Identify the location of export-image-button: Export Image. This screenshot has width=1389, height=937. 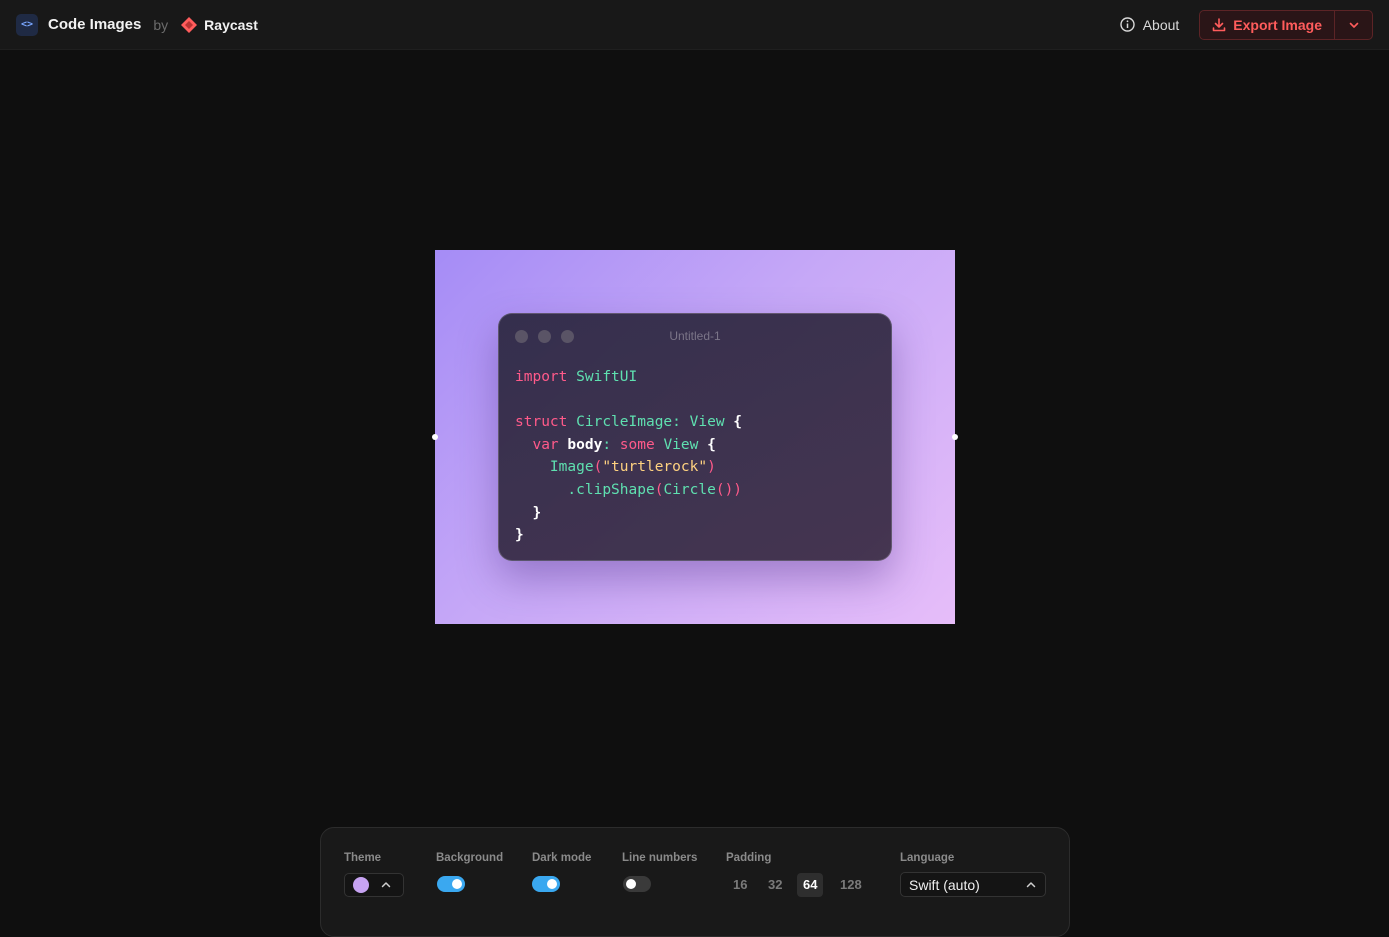
(1267, 25).